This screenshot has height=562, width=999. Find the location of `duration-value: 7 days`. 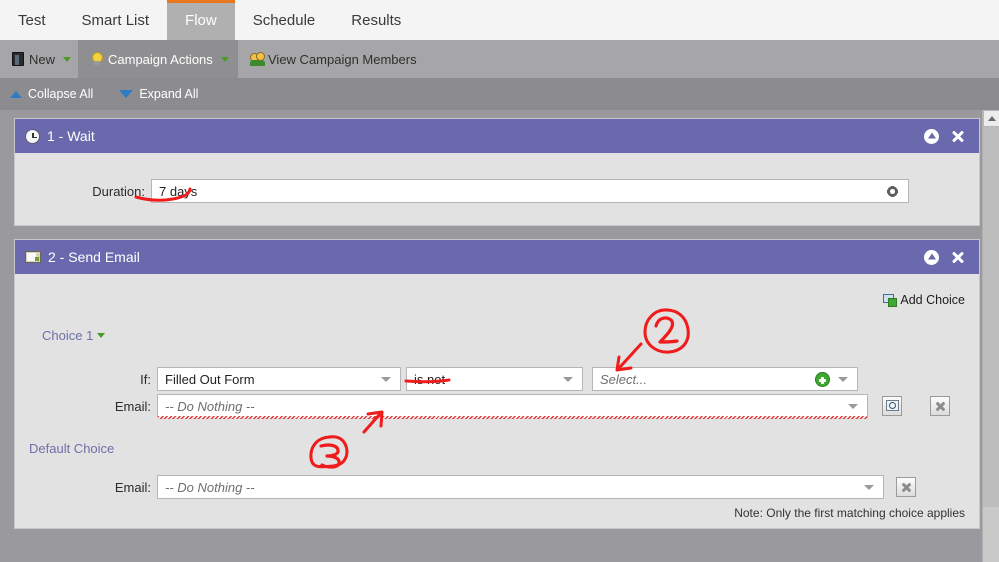

duration-value: 7 days is located at coordinates (178, 191).